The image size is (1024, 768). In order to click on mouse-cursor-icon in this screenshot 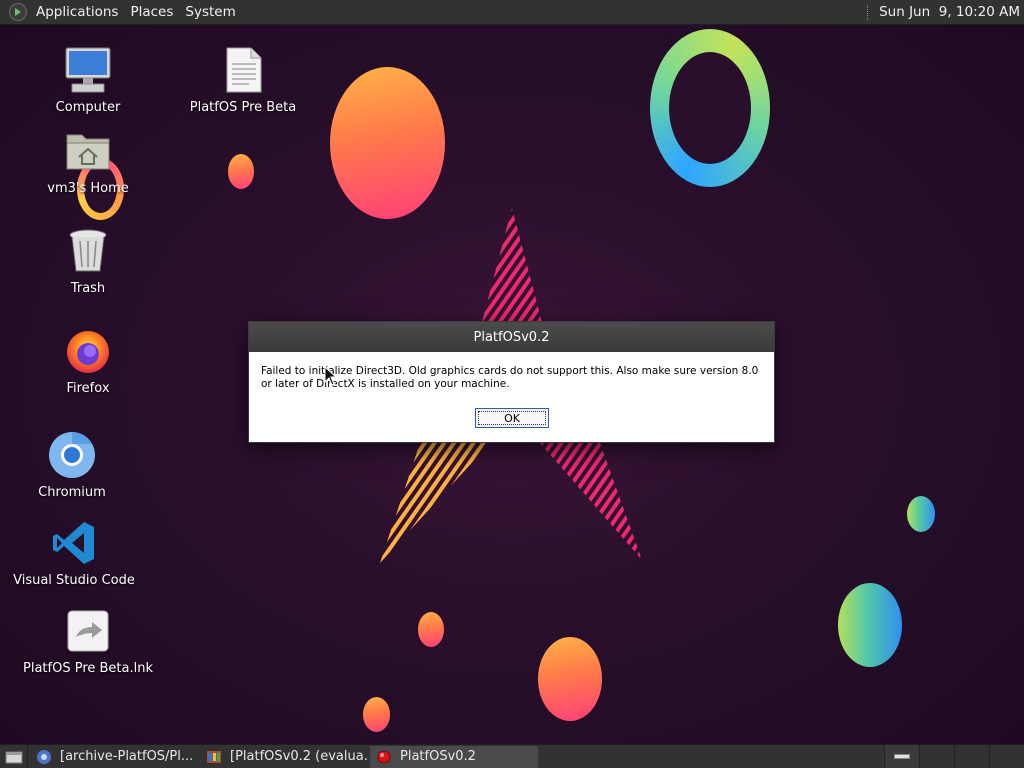, I will do `click(331, 376)`.